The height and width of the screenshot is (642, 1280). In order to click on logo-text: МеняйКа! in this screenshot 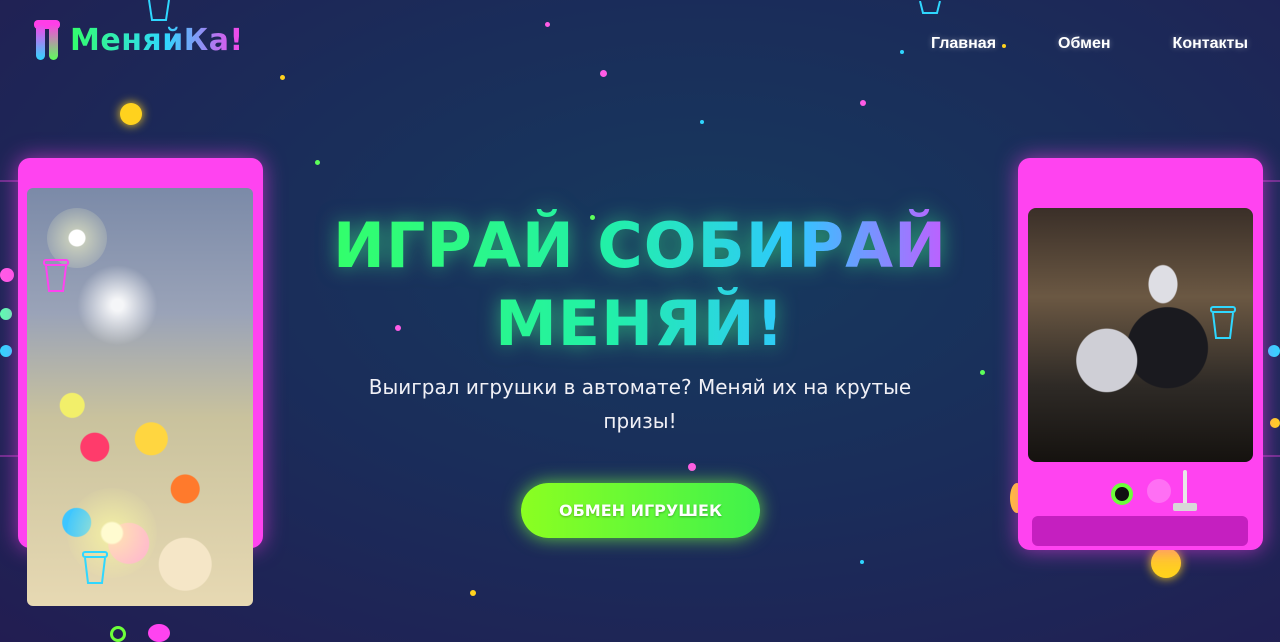, I will do `click(157, 40)`.